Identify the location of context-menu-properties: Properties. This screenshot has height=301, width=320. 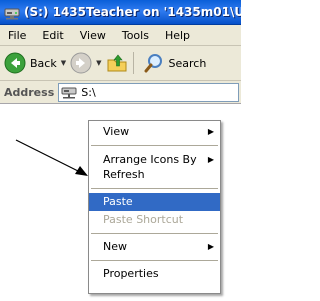
(154, 274).